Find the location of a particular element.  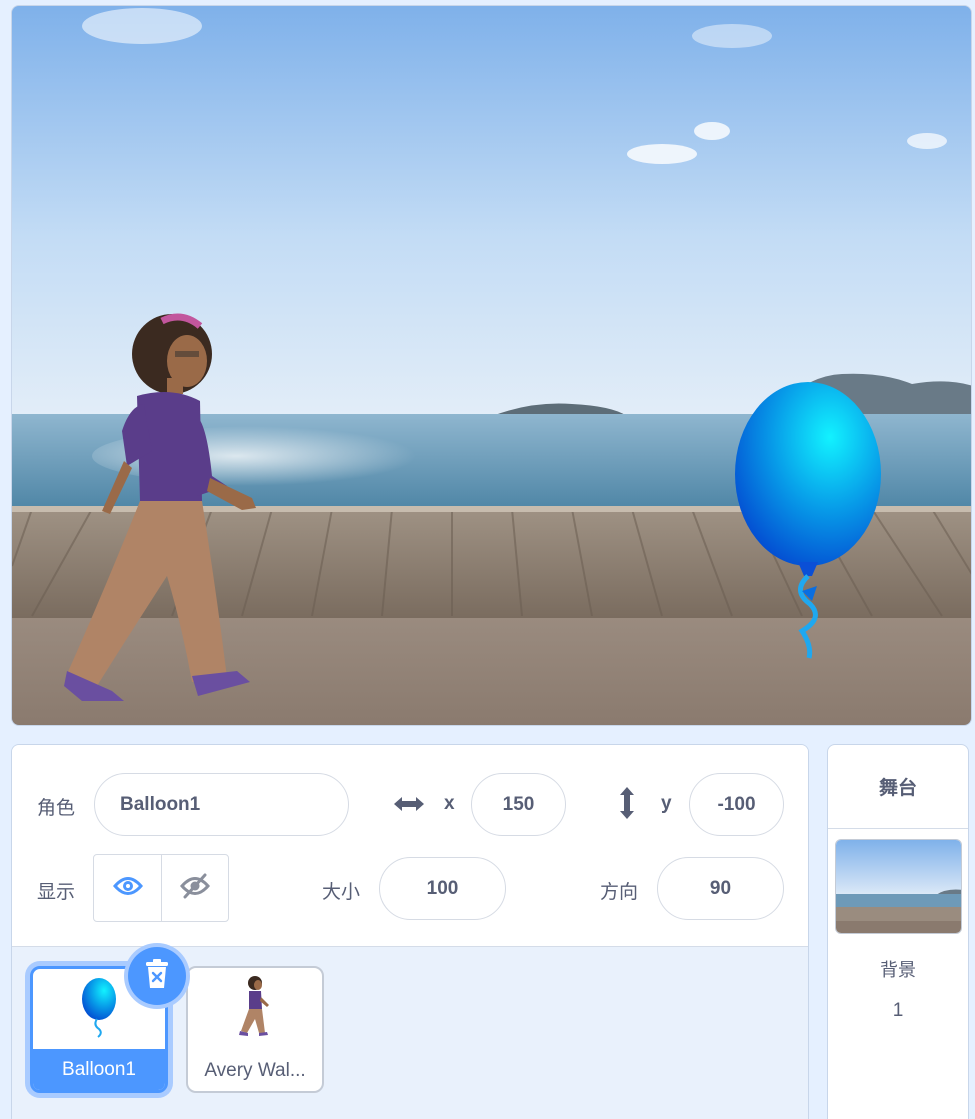

x-position-input: 150 is located at coordinates (518, 804).